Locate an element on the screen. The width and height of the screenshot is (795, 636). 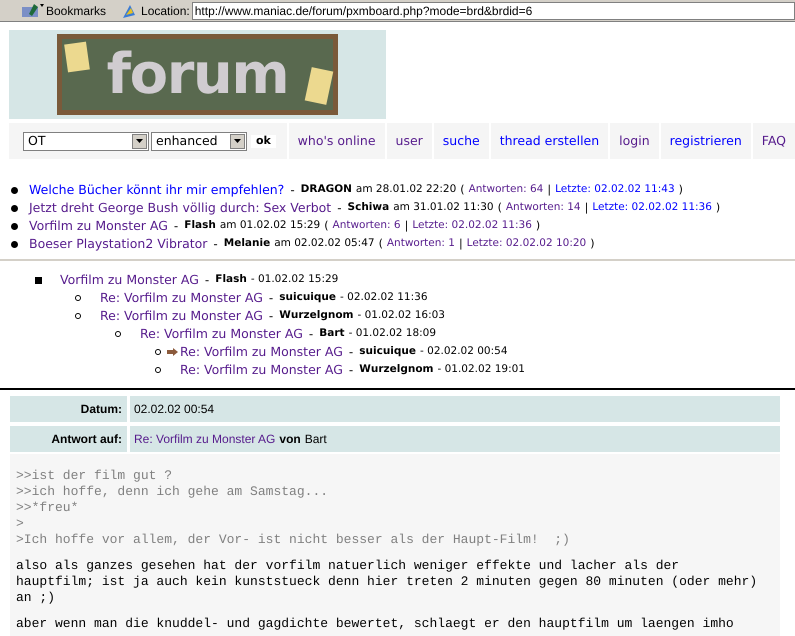
message-line: aber wenn man die knuddel- und gagdichte bewertet, schlaegt er den hauptfilm um laengen imho is located at coordinates (375, 624).